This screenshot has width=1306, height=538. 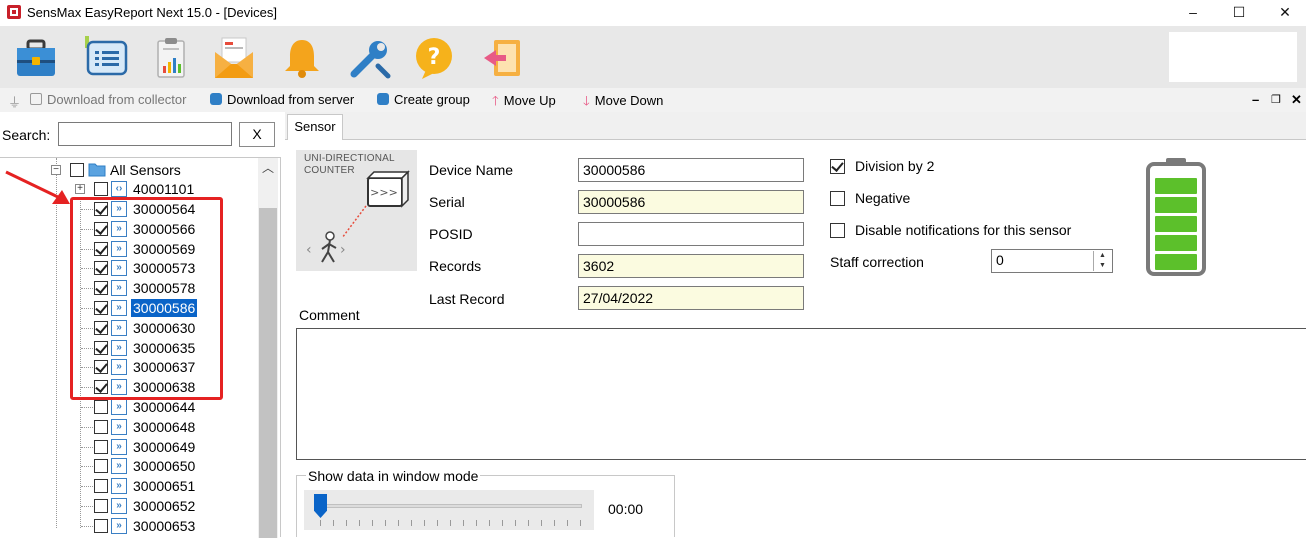 I want to click on division-label: Division by 2, so click(x=895, y=166).